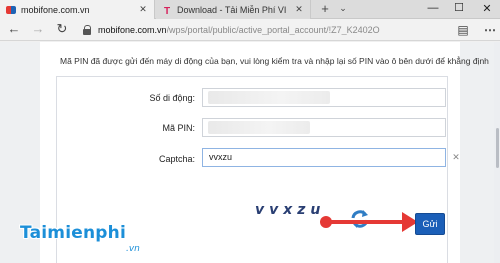 Image resolution: width=500 pixels, height=263 pixels. What do you see at coordinates (87, 29) in the screenshot?
I see `lock-icon` at bounding box center [87, 29].